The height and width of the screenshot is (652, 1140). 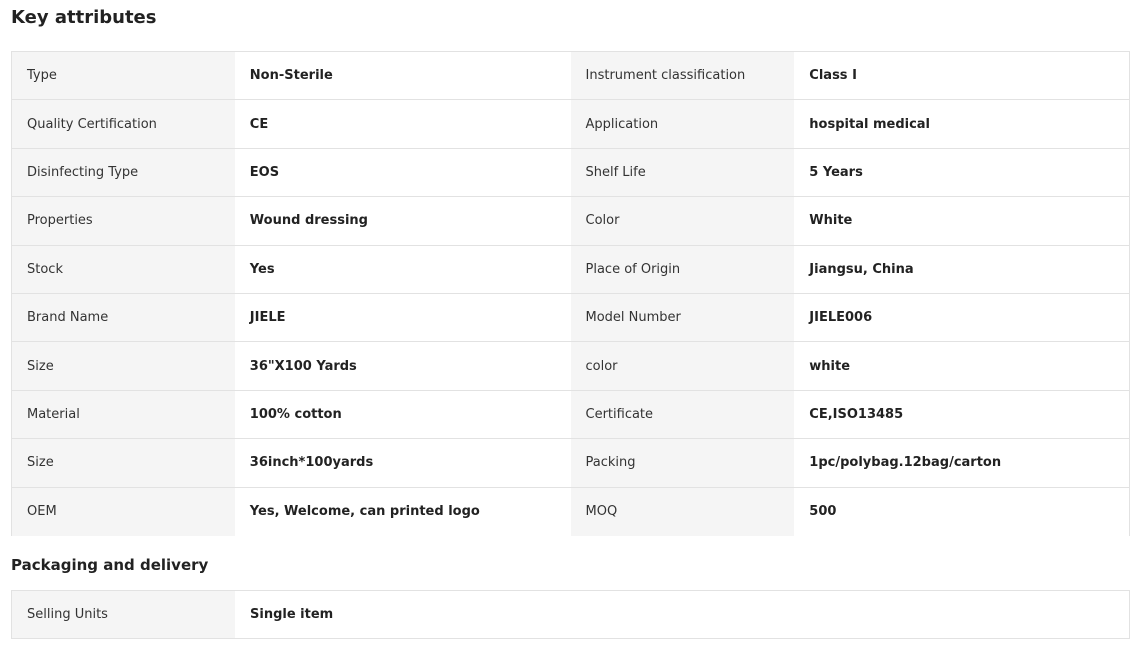 What do you see at coordinates (402, 414) in the screenshot?
I see `attribute-value: 100% cotton` at bounding box center [402, 414].